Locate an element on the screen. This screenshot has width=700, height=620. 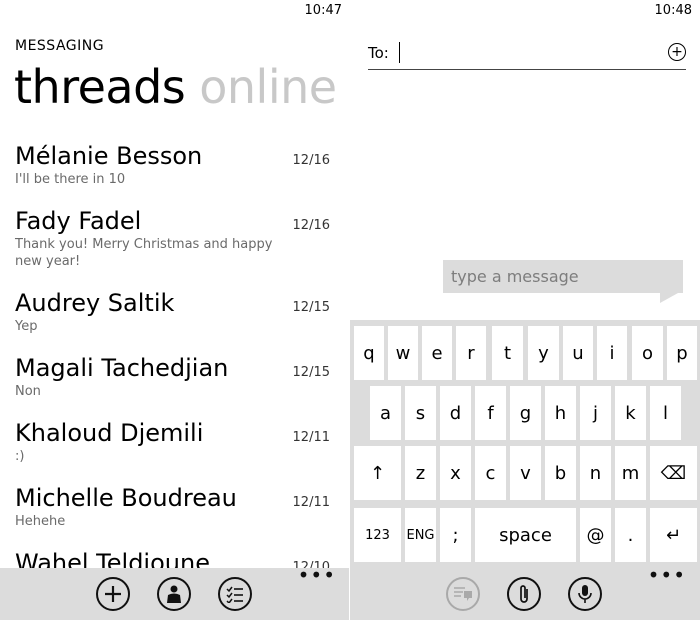
key-e: e is located at coordinates (437, 353).